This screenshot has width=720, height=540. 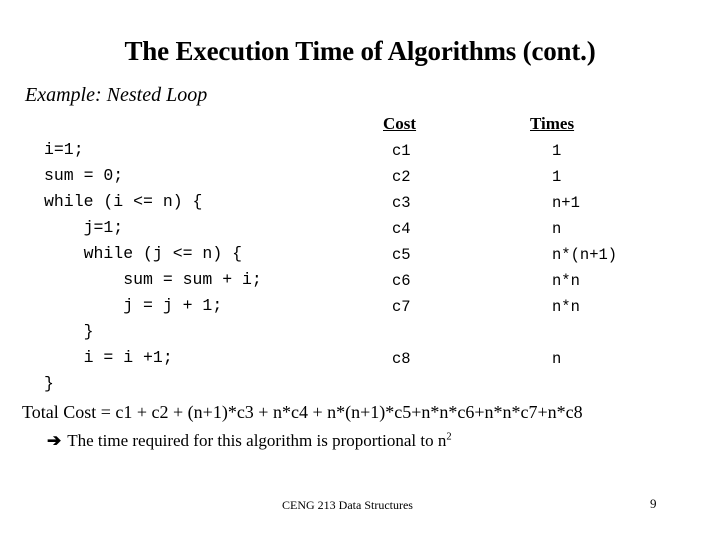 What do you see at coordinates (401, 359) in the screenshot?
I see `cost-value: c8` at bounding box center [401, 359].